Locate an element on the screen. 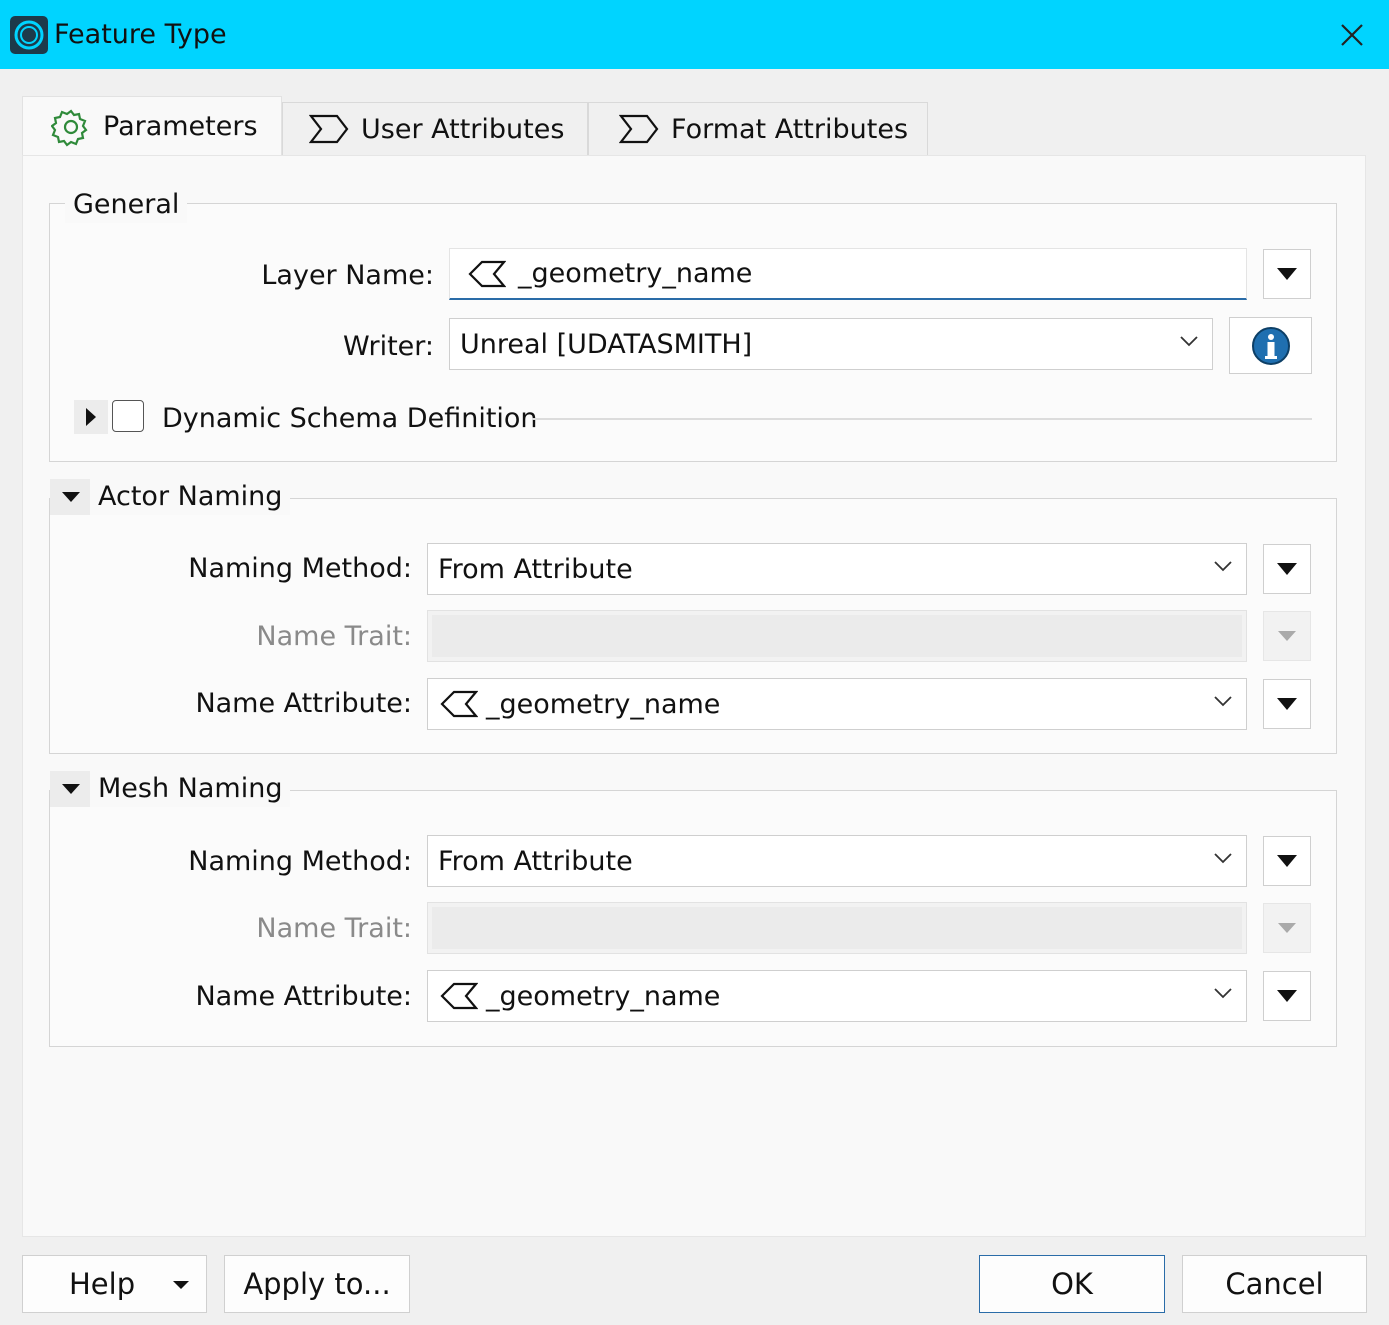 This screenshot has height=1325, width=1389. mesh-naming-method-value: From Attribute is located at coordinates (535, 861).